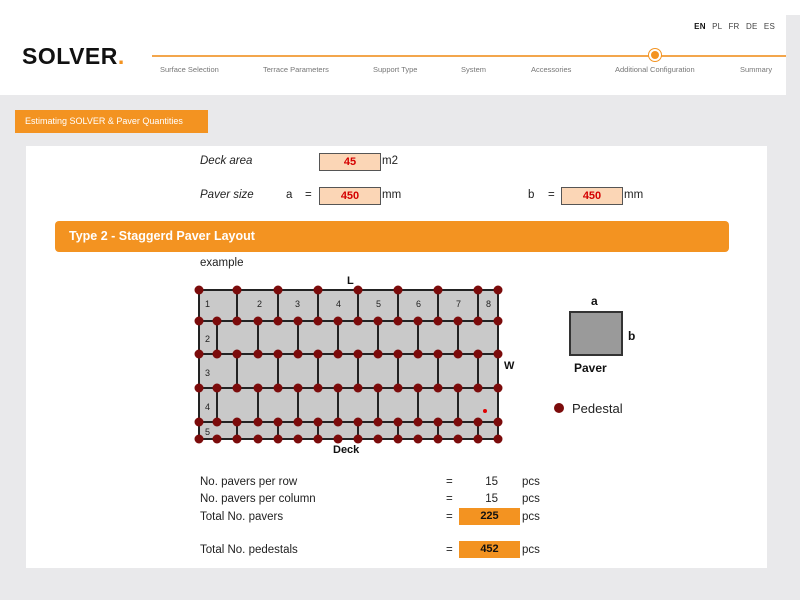 The image size is (800, 600). I want to click on paver-b-label: b, so click(631, 336).